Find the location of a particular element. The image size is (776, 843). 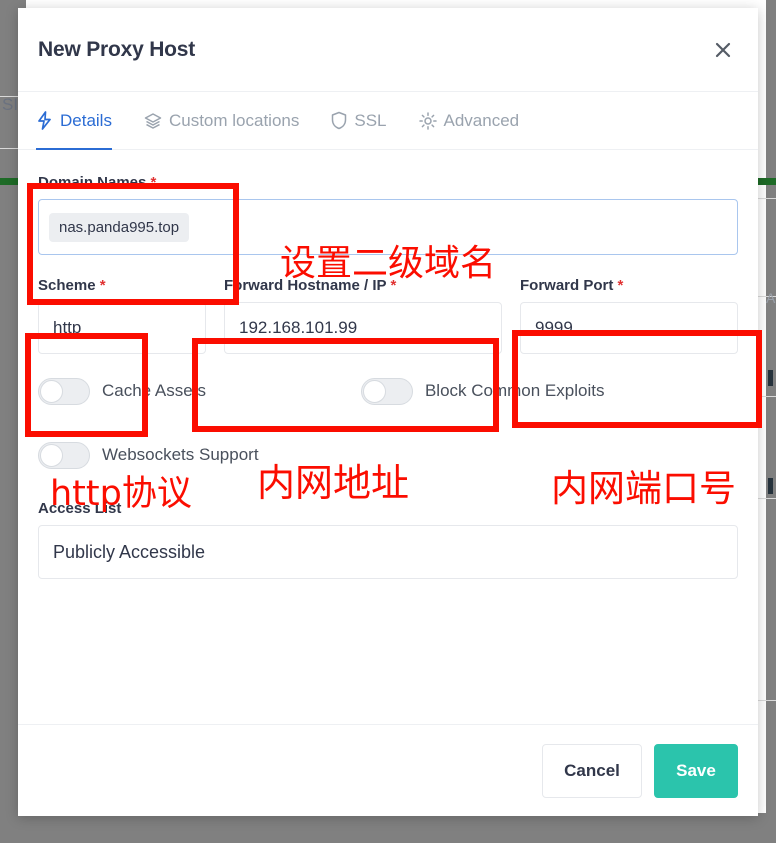

domain-names-field: Domain Names * nas.panda995.top is located at coordinates (388, 214).